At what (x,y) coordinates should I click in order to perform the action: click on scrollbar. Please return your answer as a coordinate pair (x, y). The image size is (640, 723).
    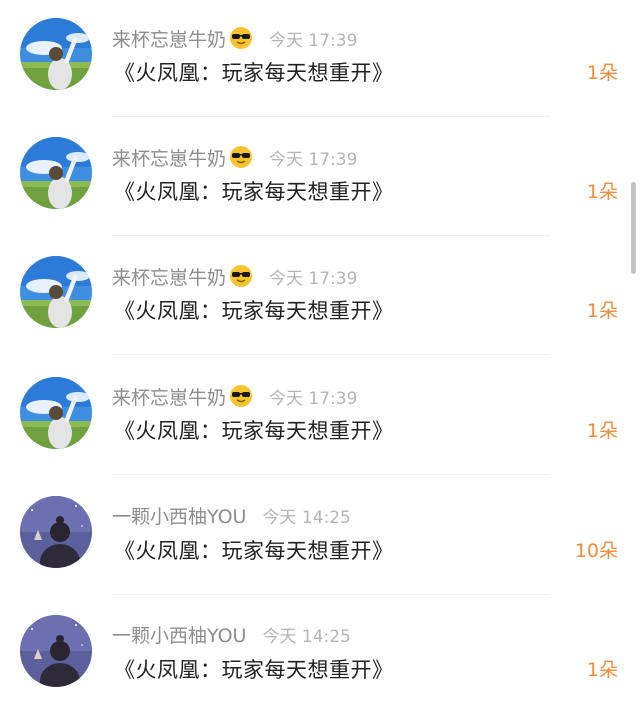
    Looking at the image, I should click on (633, 228).